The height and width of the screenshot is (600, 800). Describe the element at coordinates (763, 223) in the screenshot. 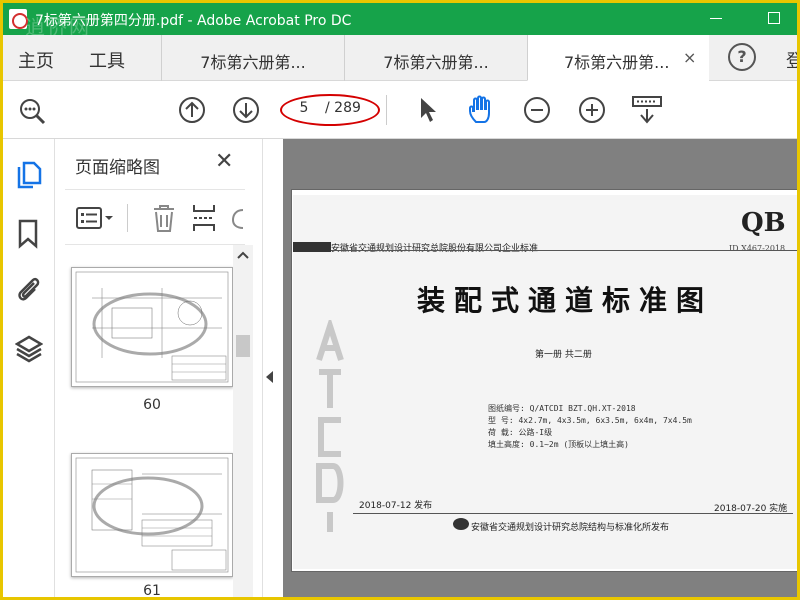

I see `standard-mark: QB` at that location.